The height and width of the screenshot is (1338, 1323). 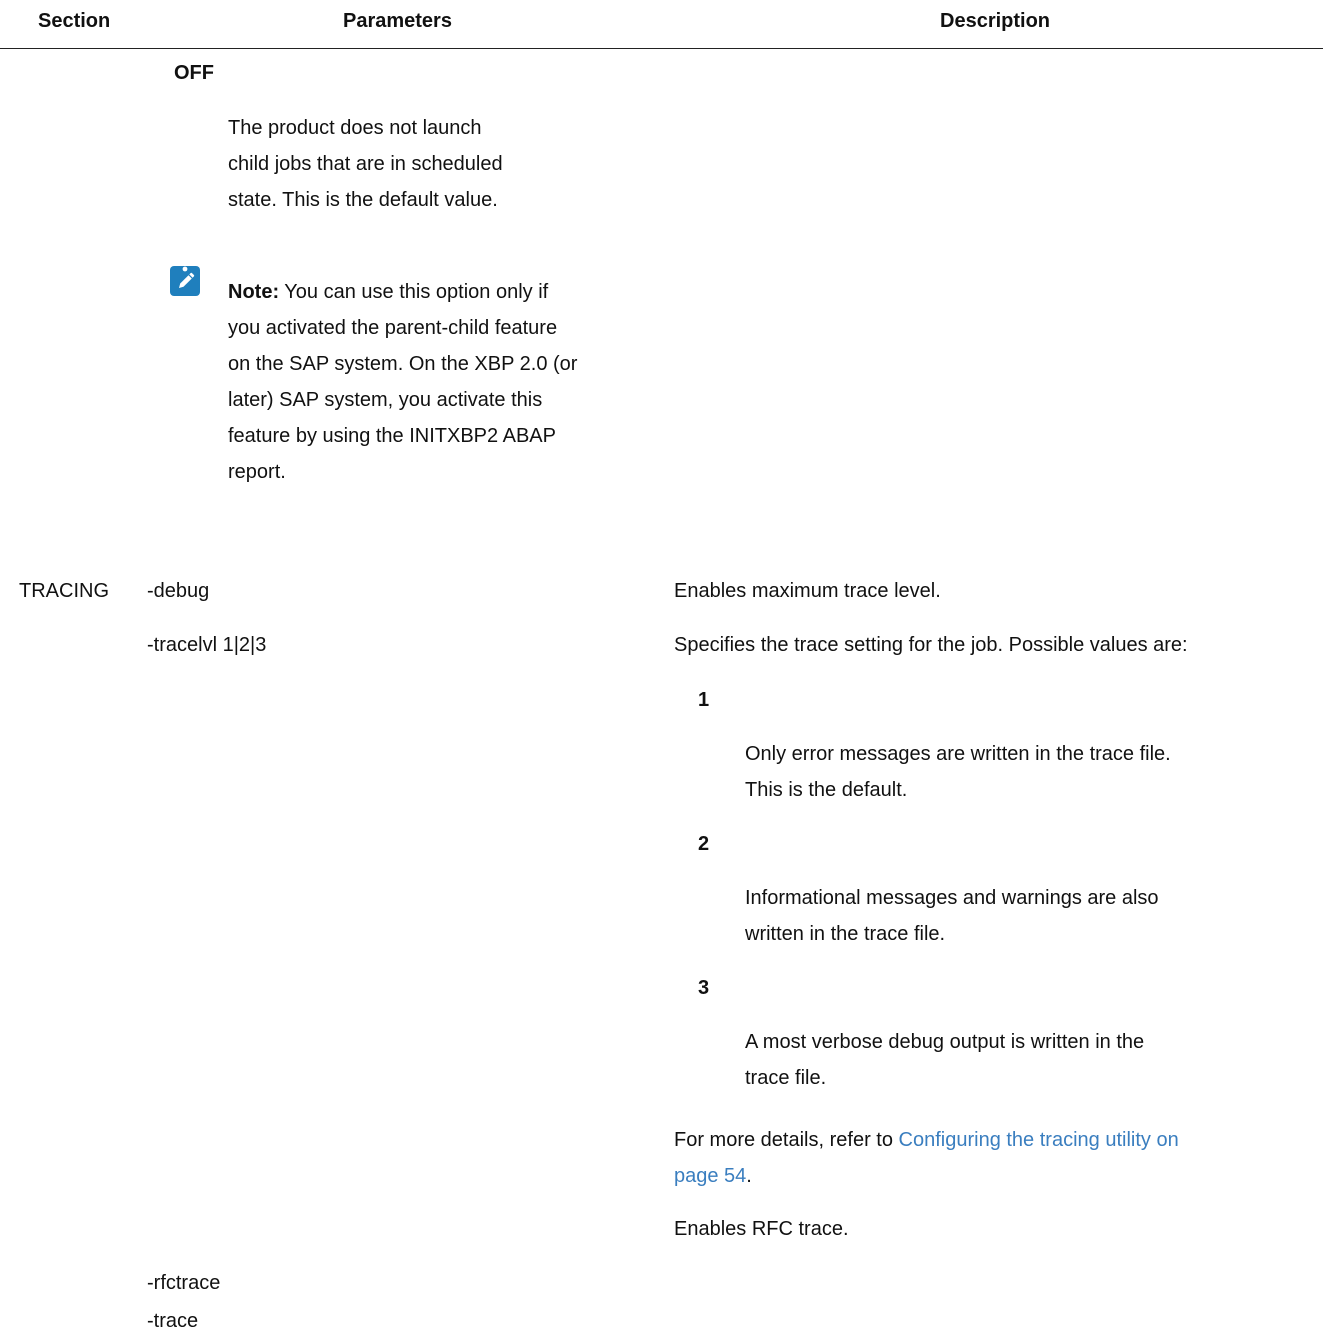 I want to click on header-section: Section, so click(x=74, y=21).